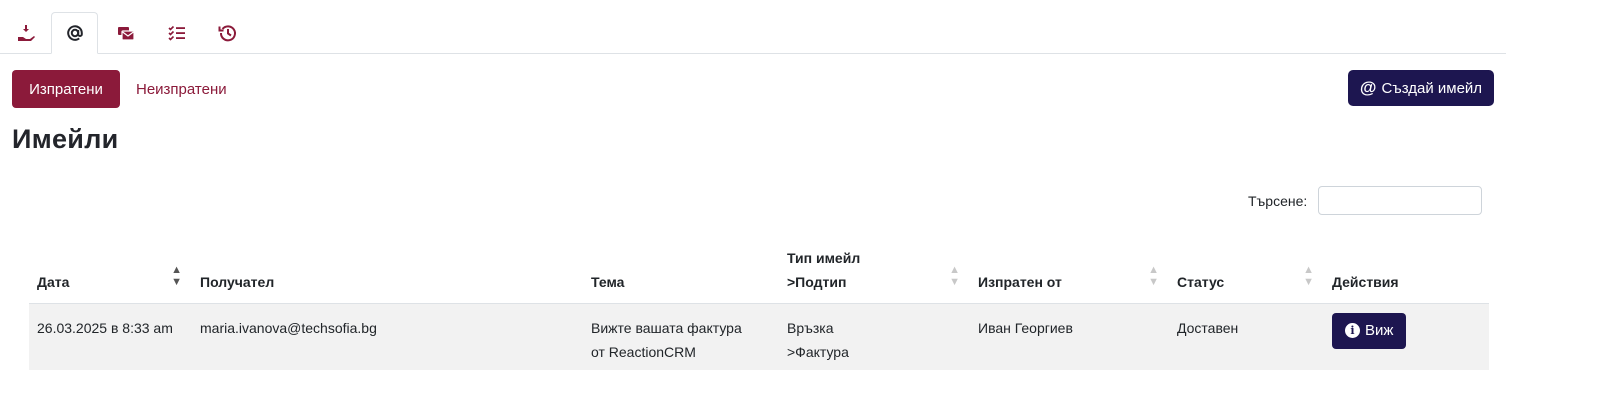 This screenshot has width=1602, height=404. Describe the element at coordinates (176, 276) in the screenshot. I see `sort-desc-icon: ▲ ▼` at that location.